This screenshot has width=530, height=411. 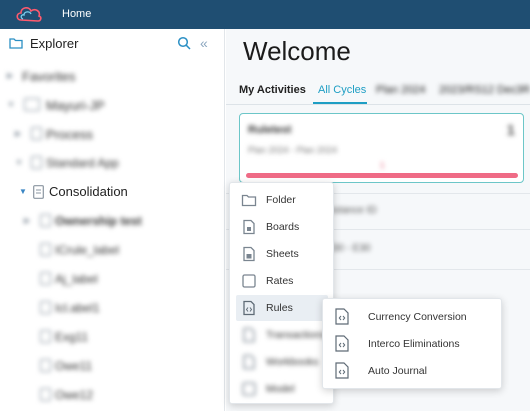 What do you see at coordinates (382, 175) in the screenshot?
I see `progress-bar` at bounding box center [382, 175].